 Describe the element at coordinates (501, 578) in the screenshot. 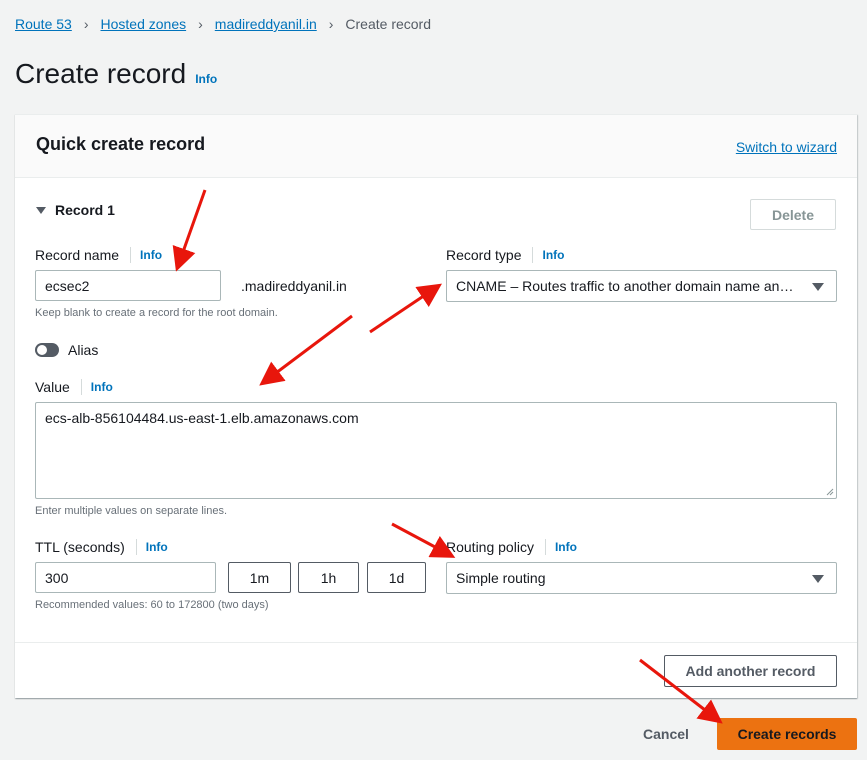

I see `routing-policy-value: Simple routing` at that location.